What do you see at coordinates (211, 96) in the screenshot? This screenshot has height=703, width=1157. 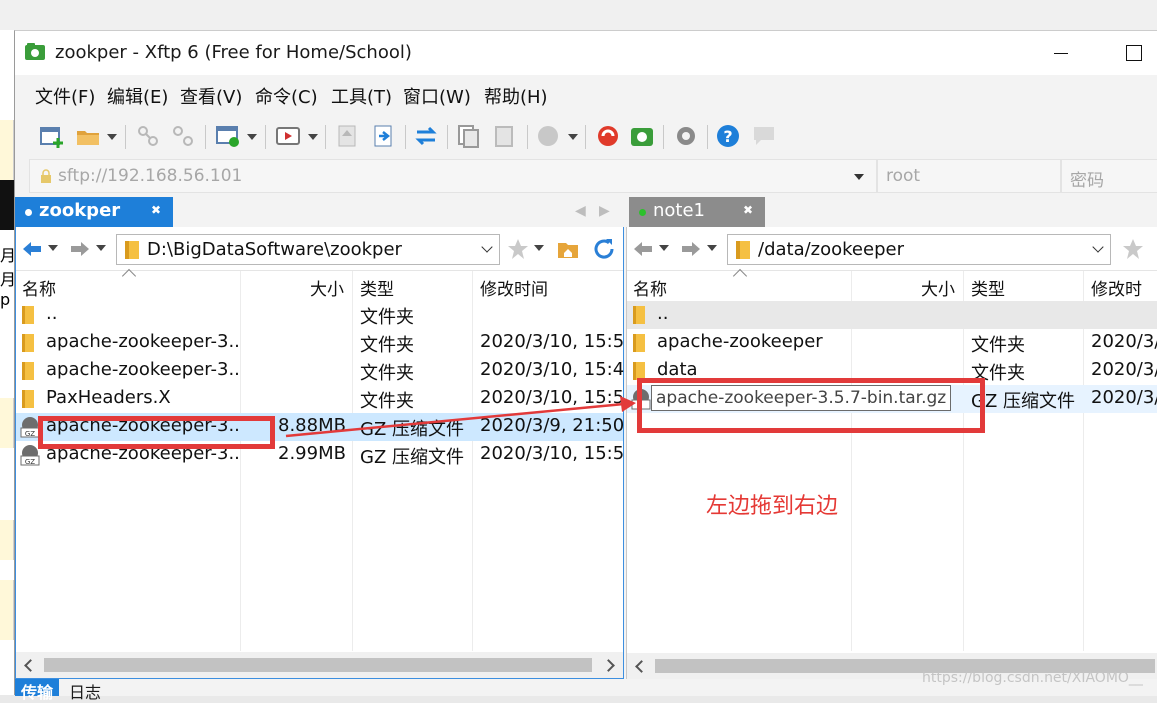 I see `menu-view: 查看(V)` at bounding box center [211, 96].